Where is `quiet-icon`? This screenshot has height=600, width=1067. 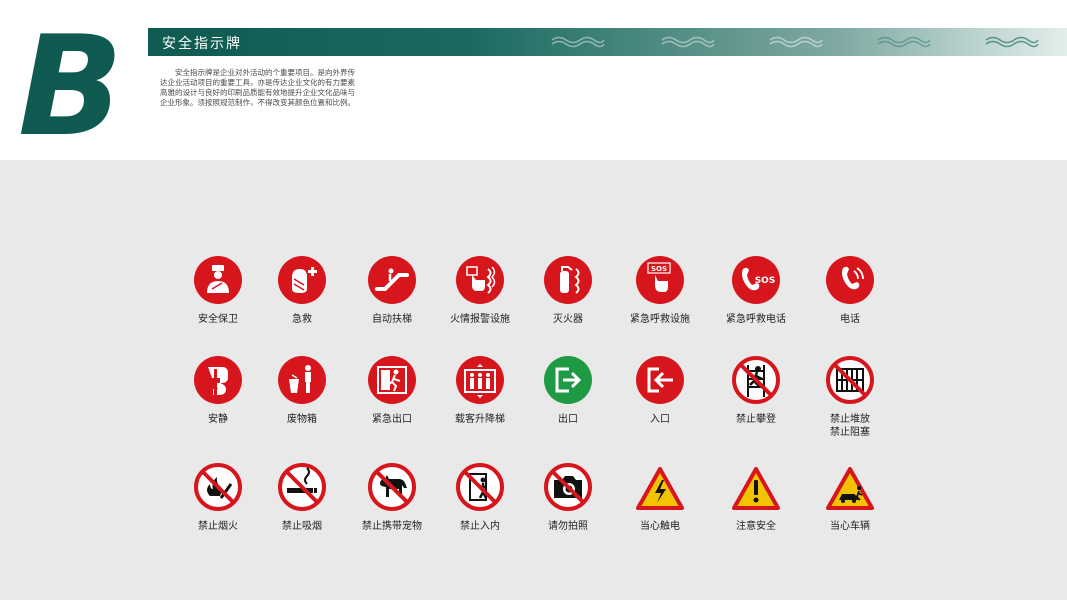 quiet-icon is located at coordinates (218, 380).